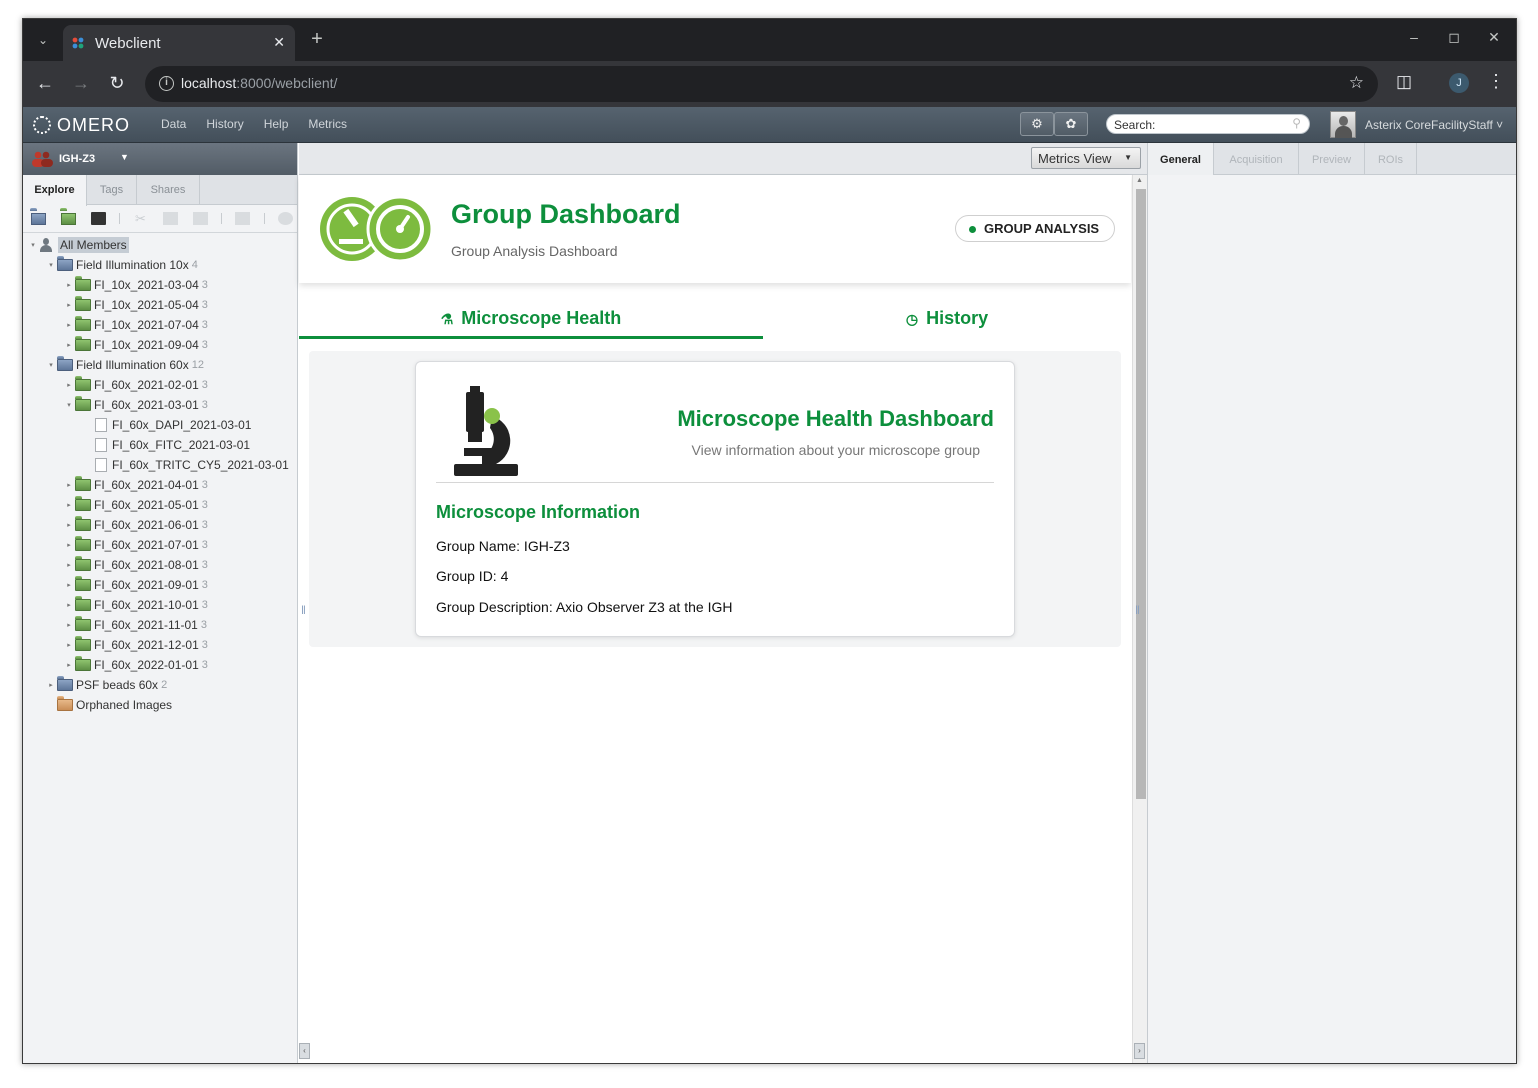  Describe the element at coordinates (1434, 125) in the screenshot. I see `user-menu: Asterix CoreFacilityStaff ˅` at that location.